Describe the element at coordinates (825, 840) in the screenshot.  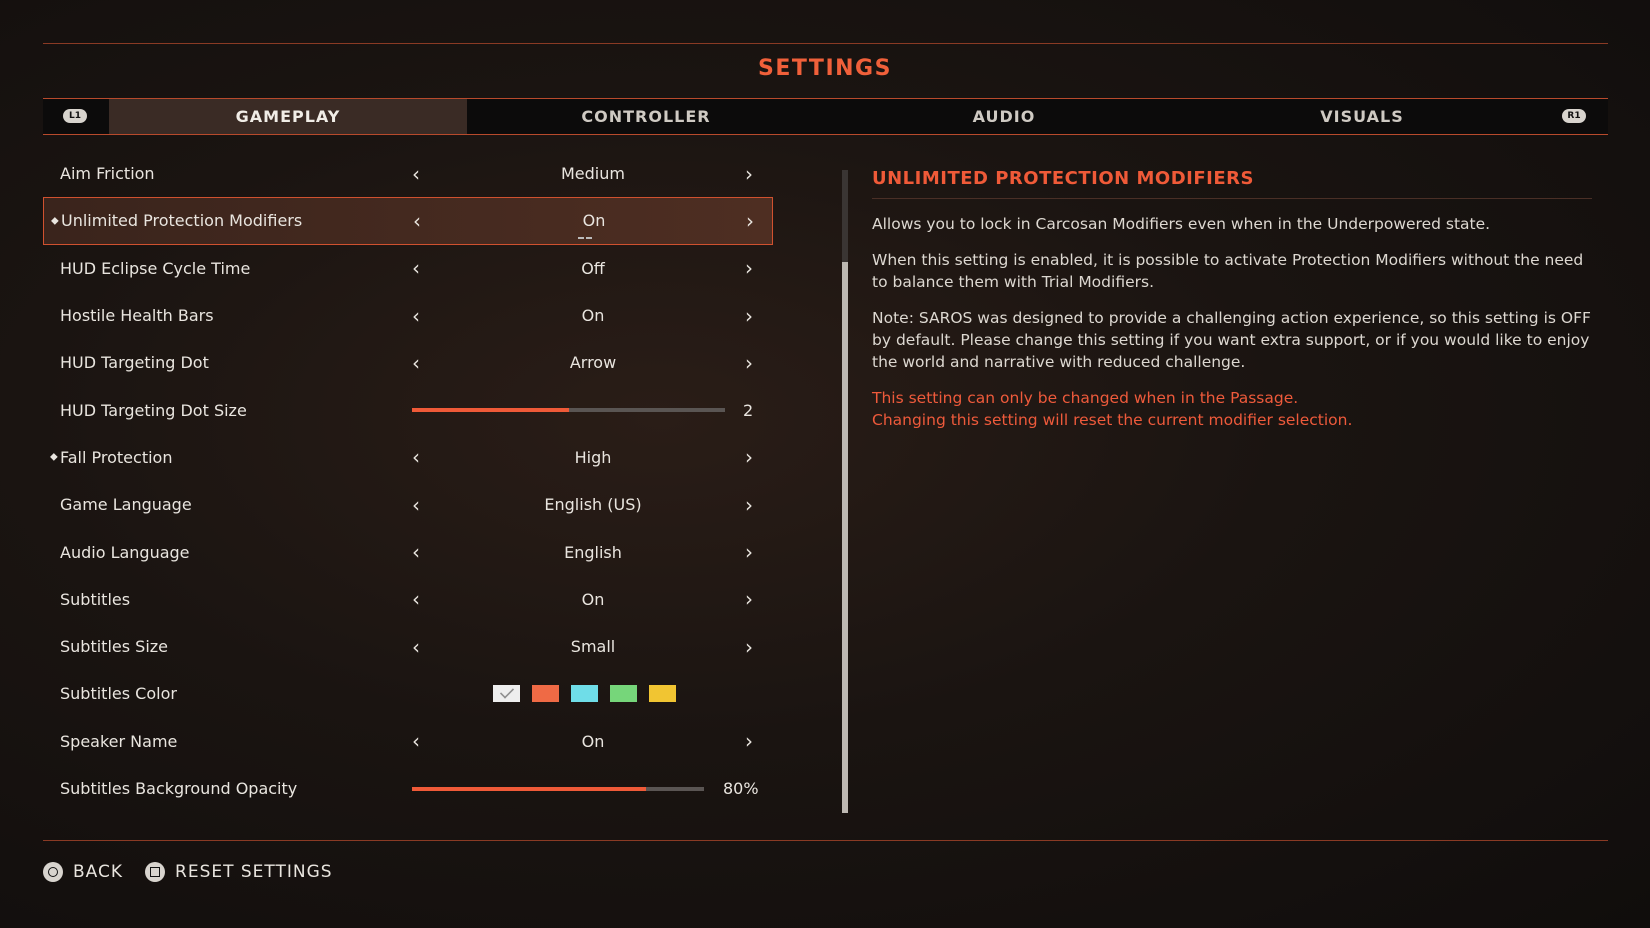
I see `bottom-divider` at that location.